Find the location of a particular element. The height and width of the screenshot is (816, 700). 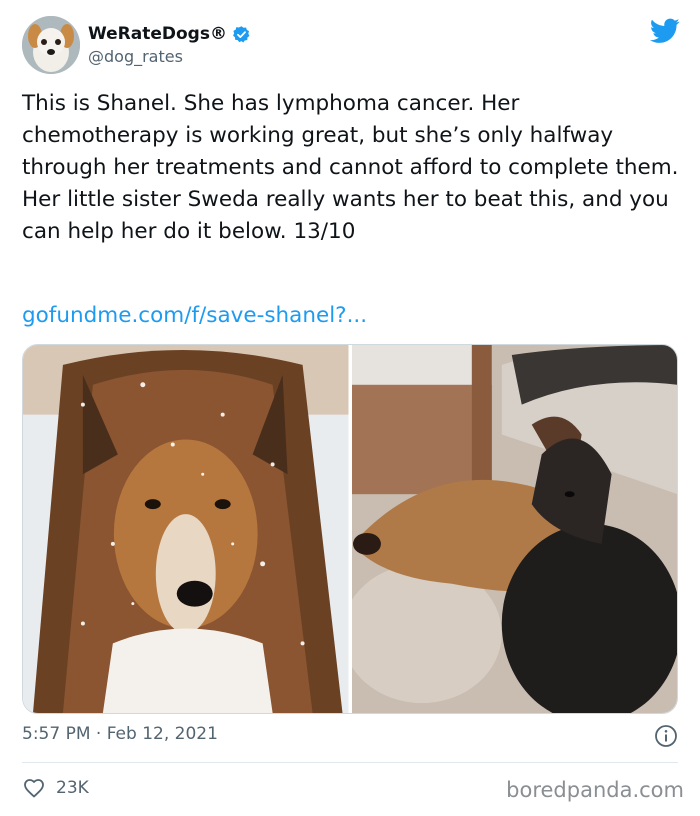

account-handle: @dog_rates is located at coordinates (135, 56).